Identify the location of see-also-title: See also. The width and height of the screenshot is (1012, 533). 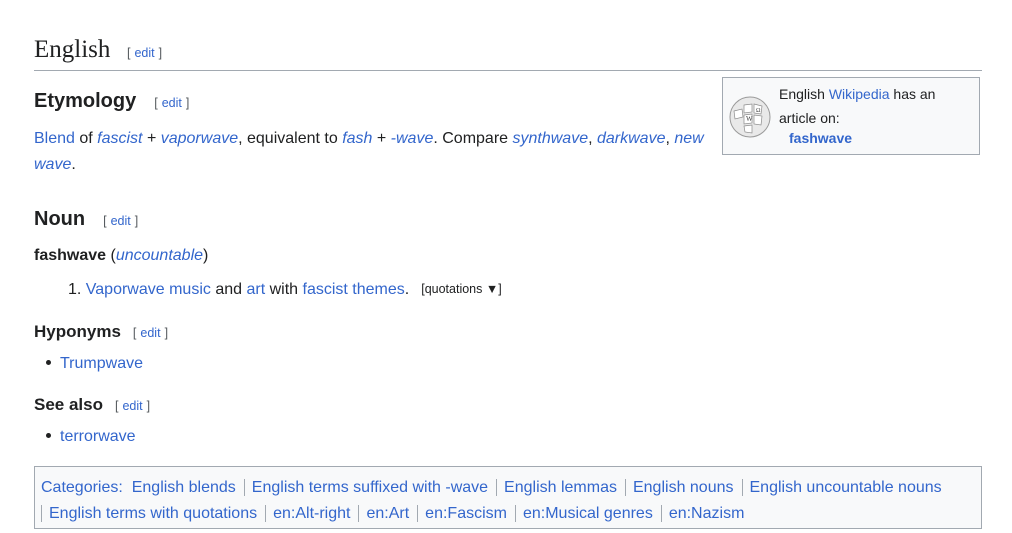
(68, 404).